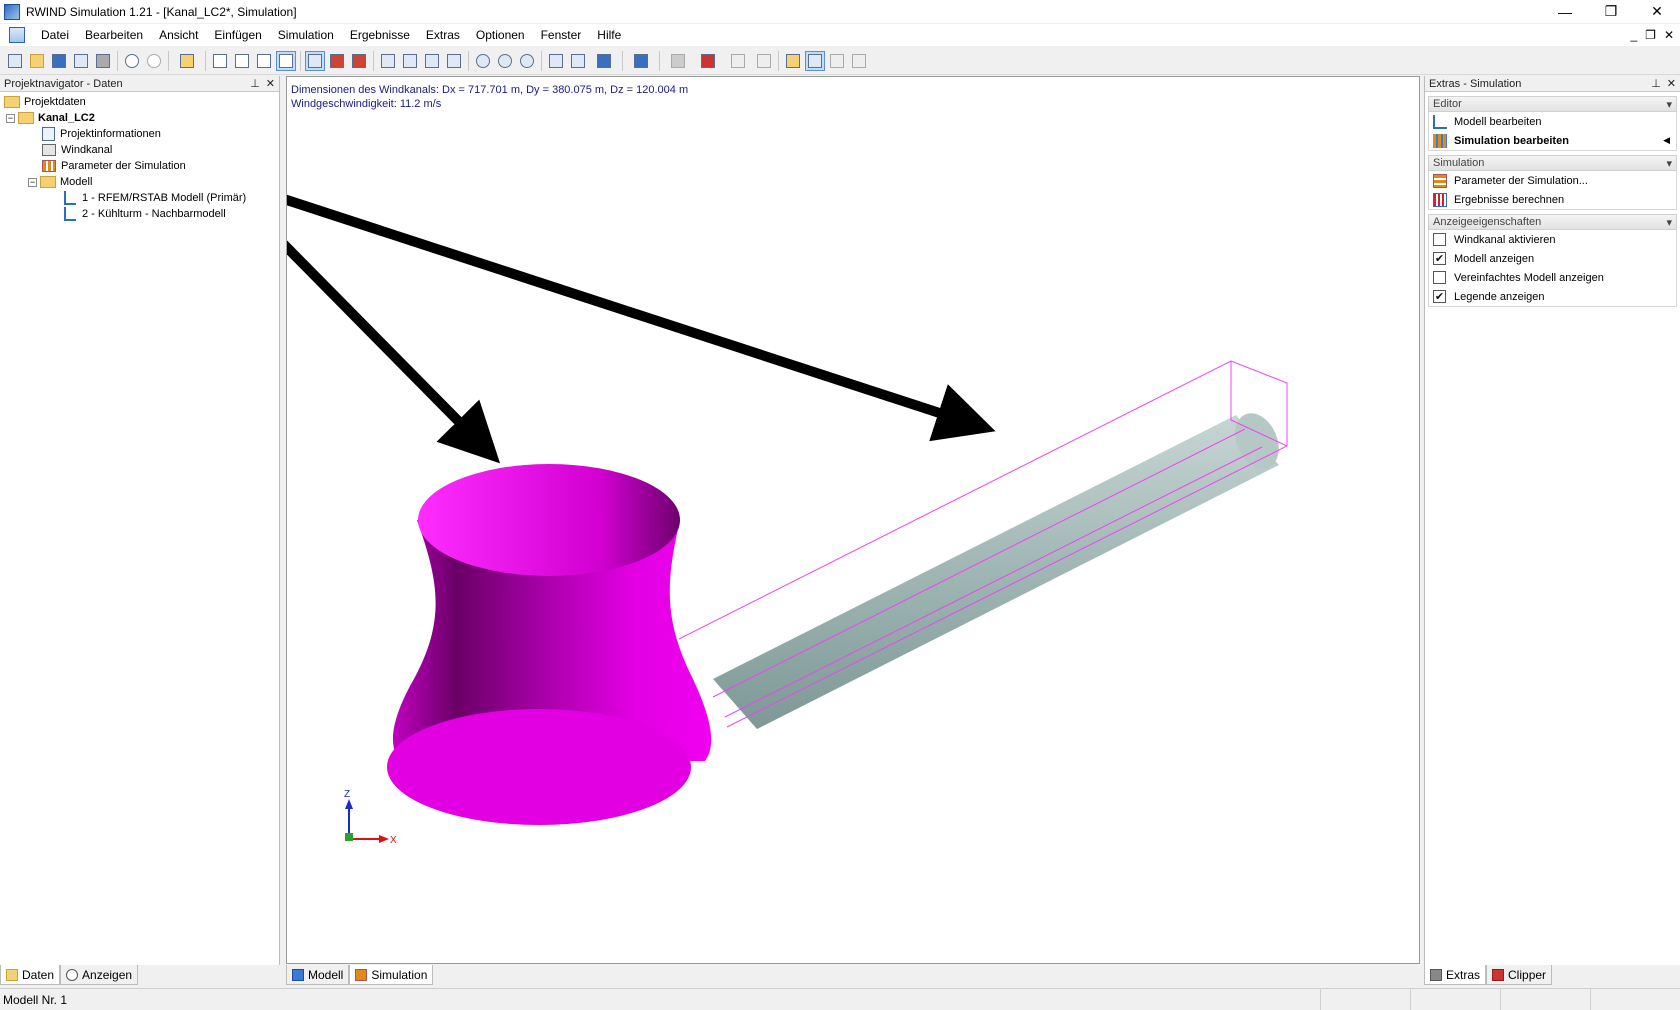 The image size is (1680, 1010). What do you see at coordinates (388, 61) in the screenshot?
I see `zoom-all-icon` at bounding box center [388, 61].